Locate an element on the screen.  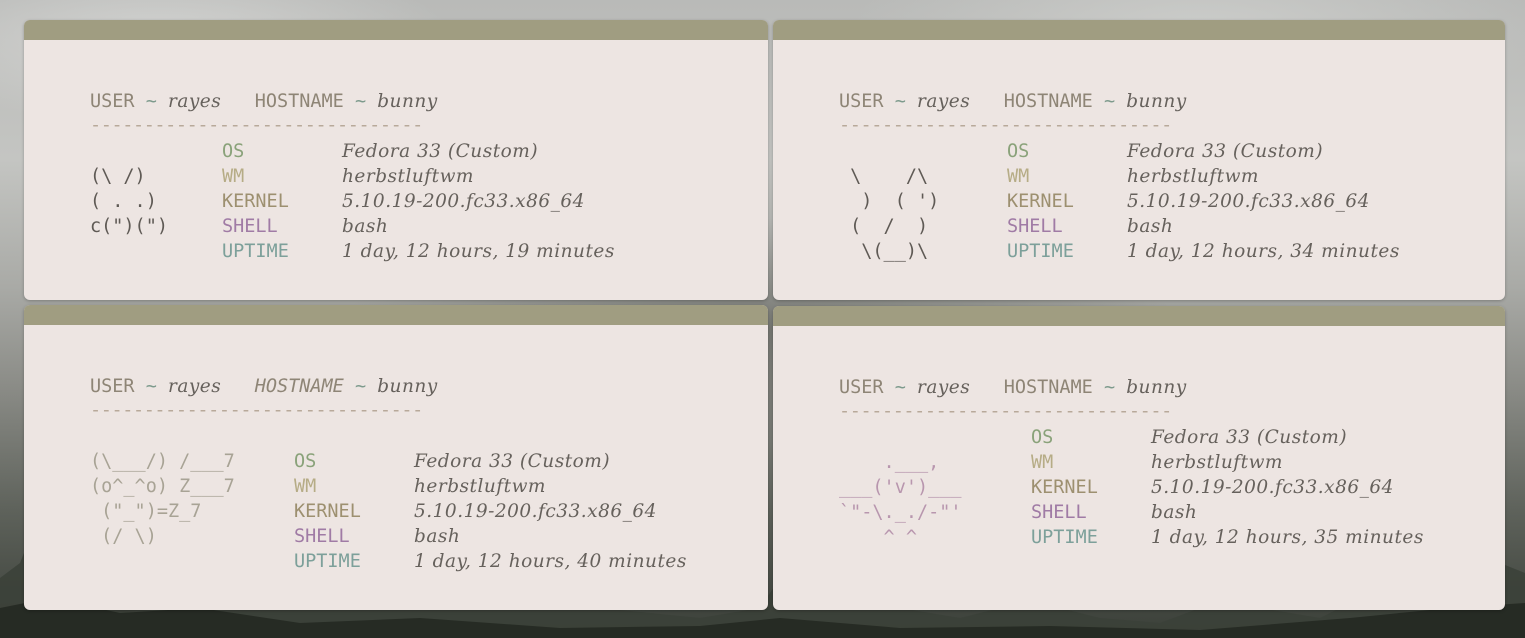
ascii-art-line: ^ ^ is located at coordinates (878, 537).